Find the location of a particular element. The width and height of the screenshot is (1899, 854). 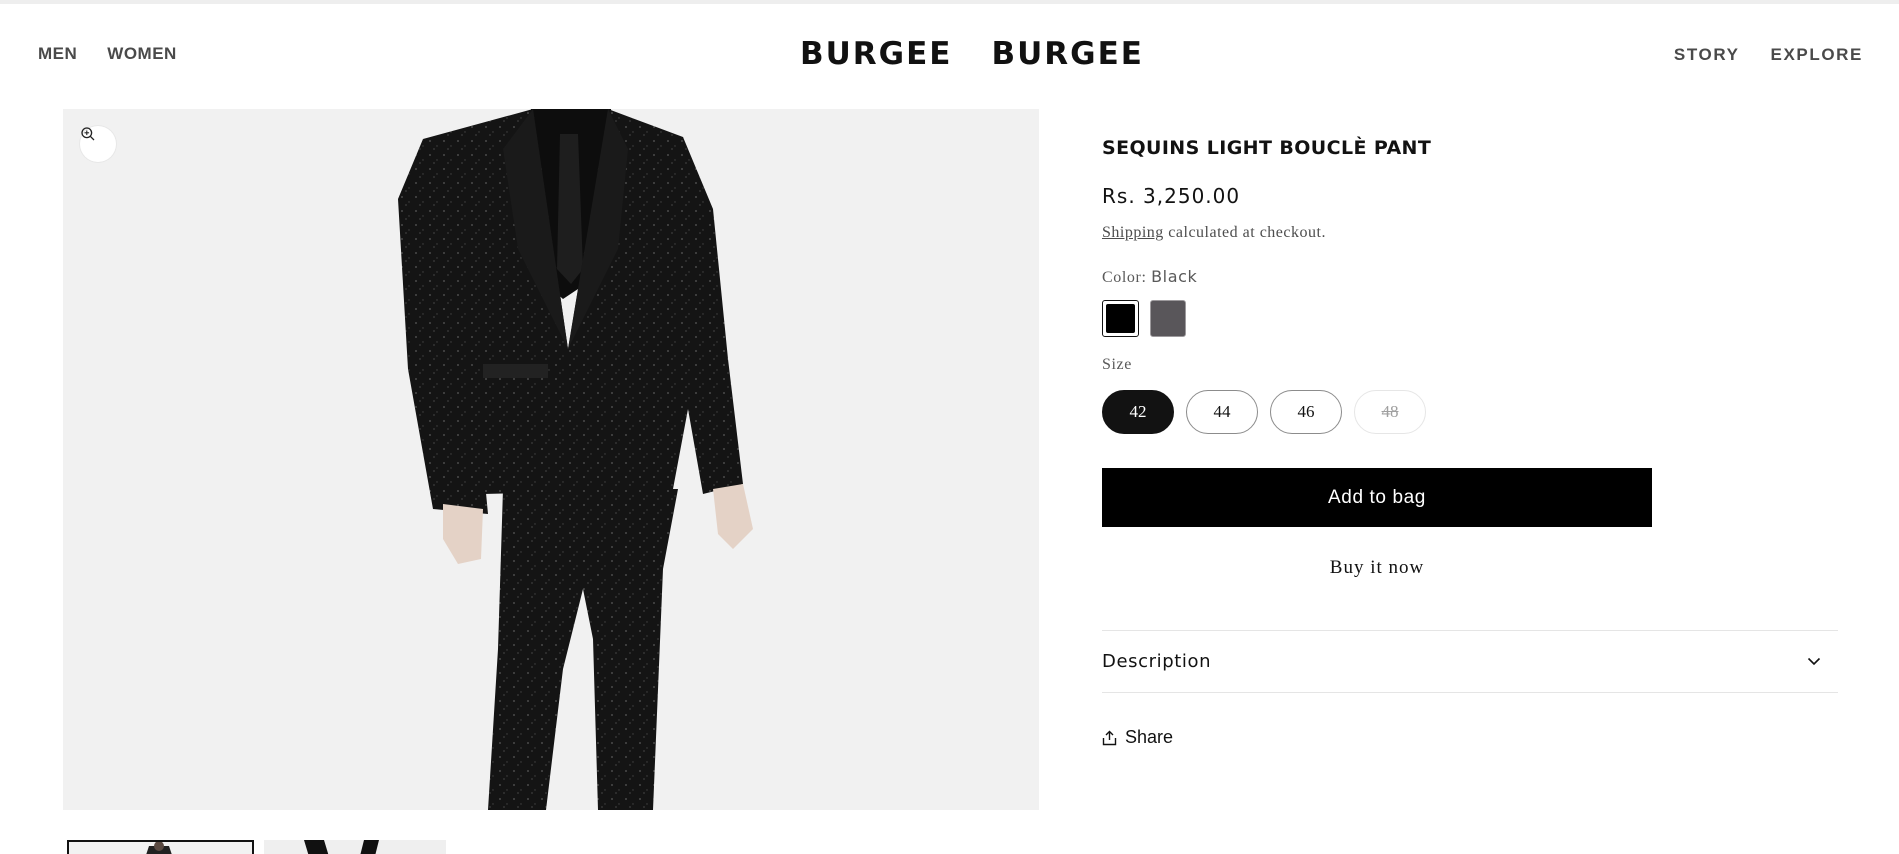

primary-nav: MEN WOMEN is located at coordinates (107, 54).